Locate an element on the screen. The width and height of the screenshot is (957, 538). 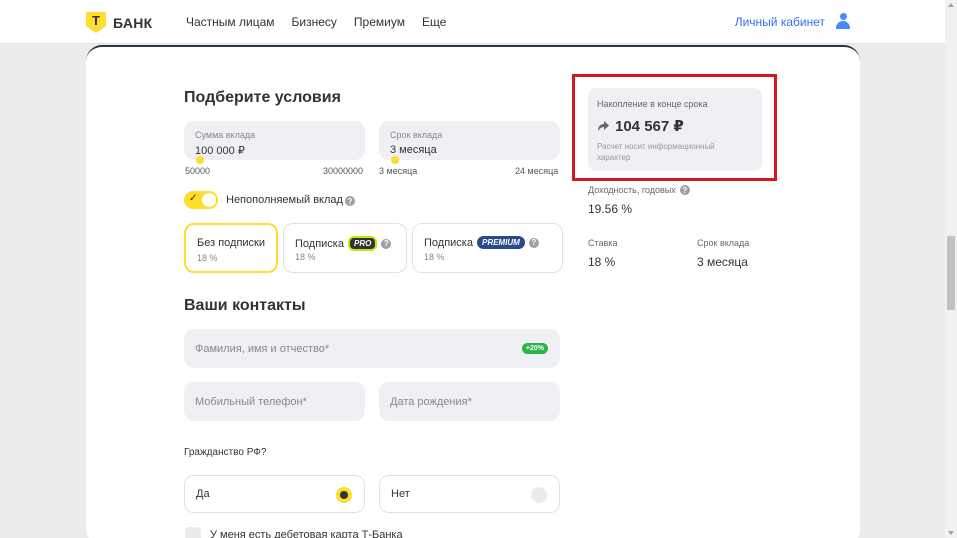
phone-field: Мобильный телефон* is located at coordinates (274, 401).